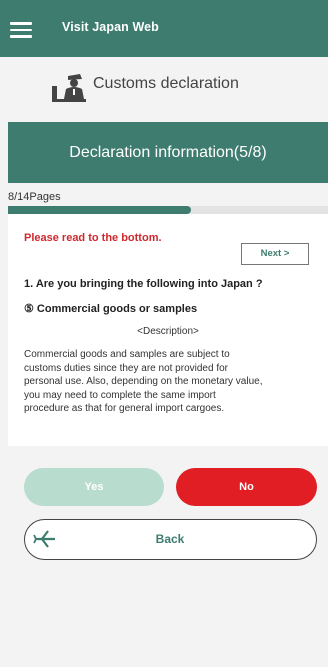 The image size is (328, 667). I want to click on banner-title: Declaration information(5/8), so click(168, 152).